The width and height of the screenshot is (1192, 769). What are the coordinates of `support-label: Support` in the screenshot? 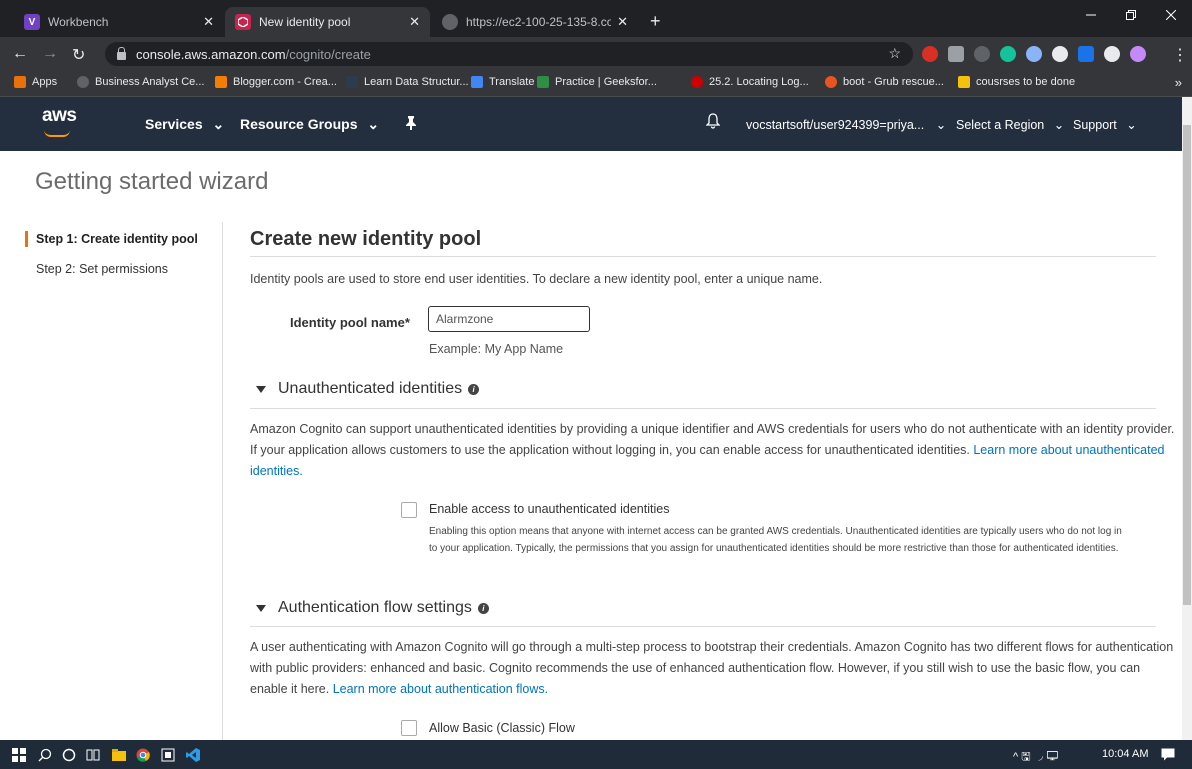 It's located at (1095, 125).